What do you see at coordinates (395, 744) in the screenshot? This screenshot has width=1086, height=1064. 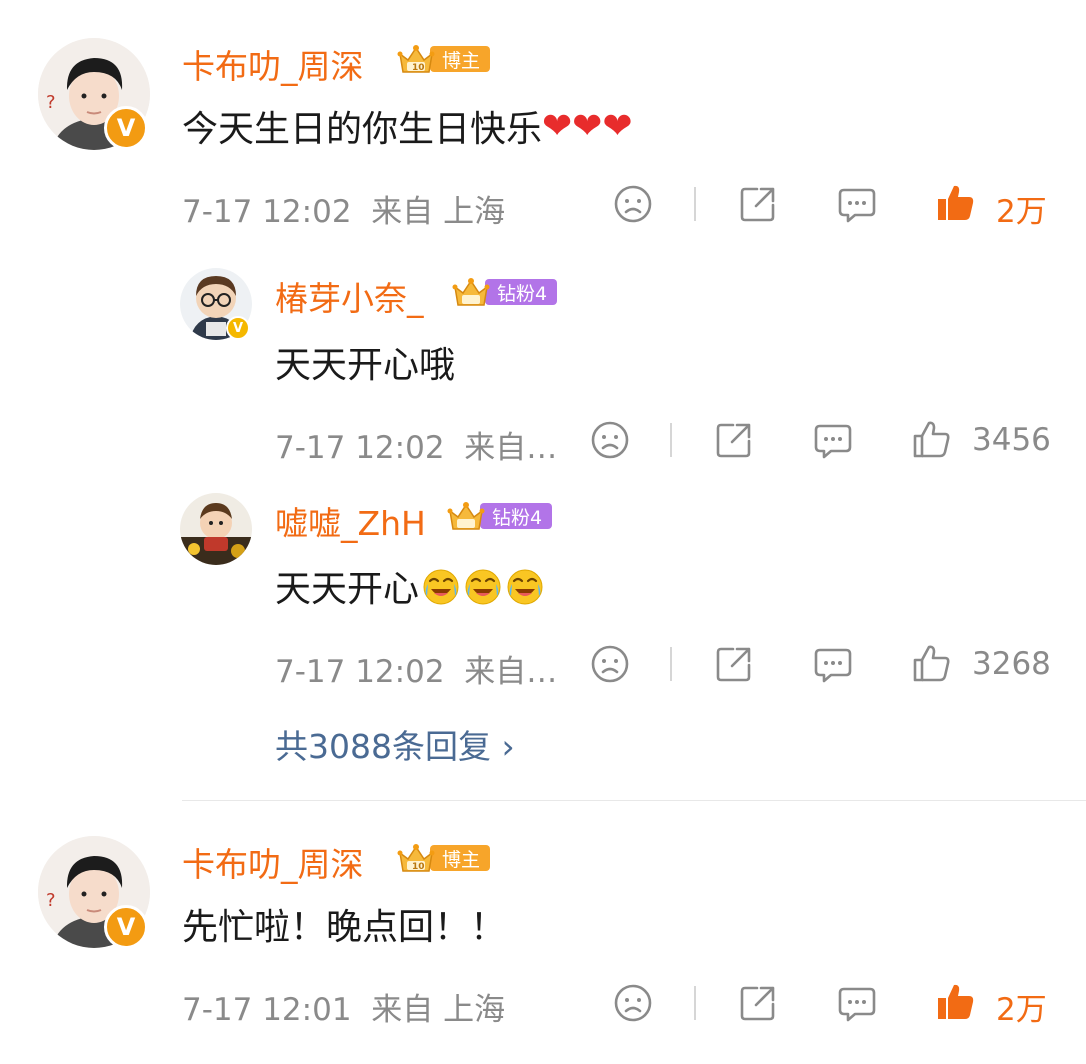 I see `more-replies-link: 共3088条回复 ›` at bounding box center [395, 744].